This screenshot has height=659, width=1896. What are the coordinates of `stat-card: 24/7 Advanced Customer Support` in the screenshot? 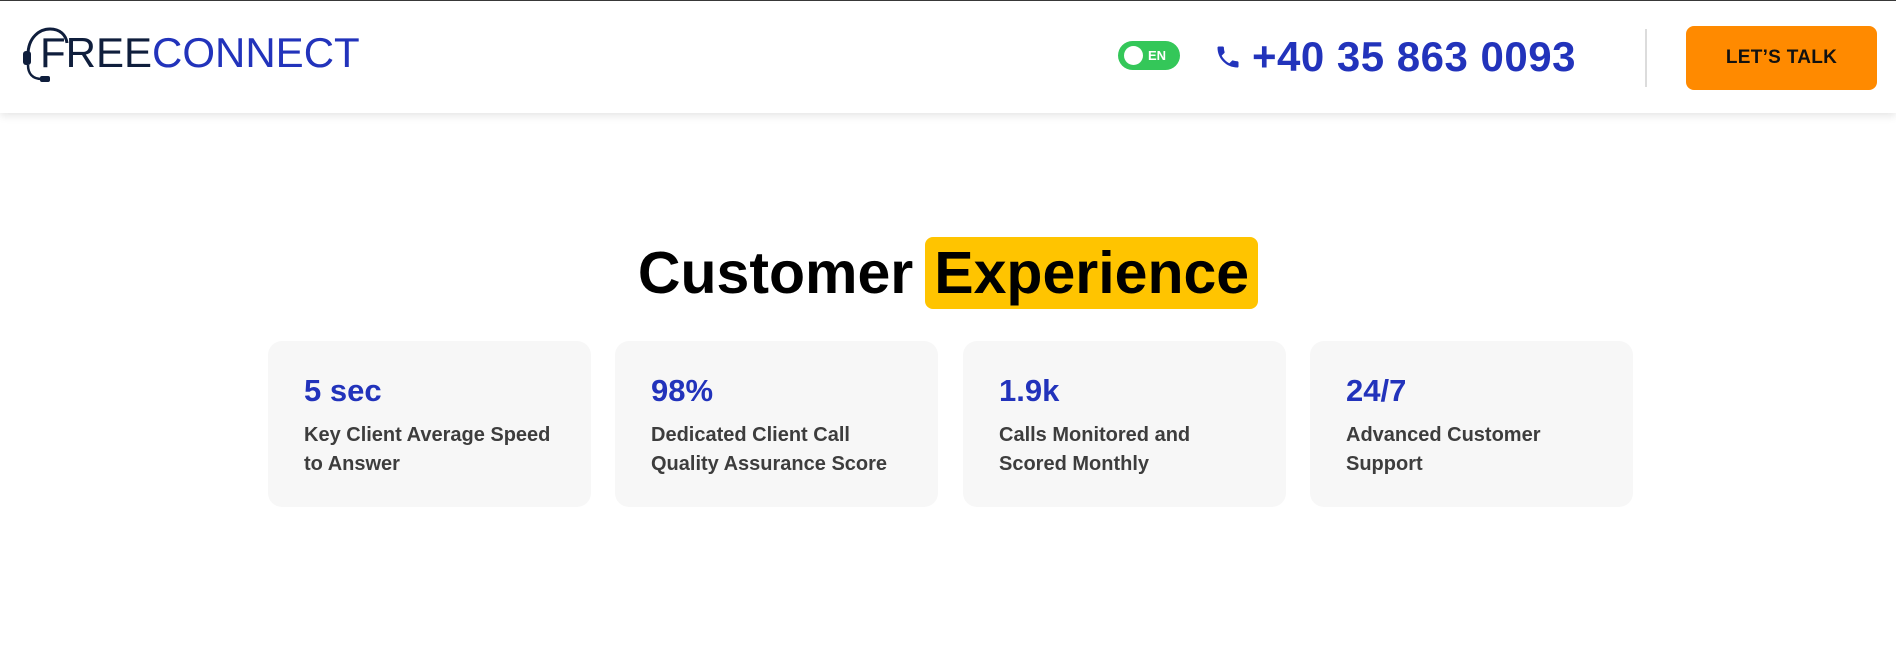 It's located at (1471, 424).